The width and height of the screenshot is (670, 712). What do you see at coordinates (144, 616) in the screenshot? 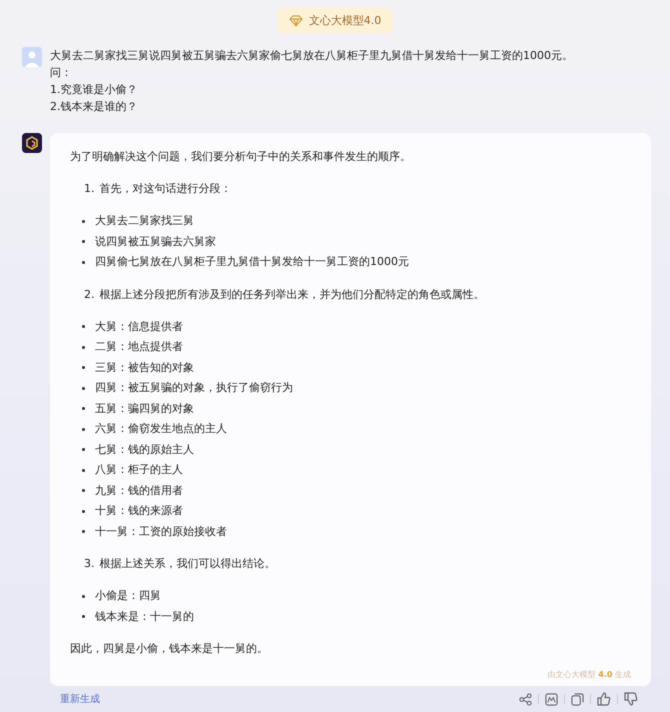
I see `bullet-item: 钱本来是：十一舅的` at bounding box center [144, 616].